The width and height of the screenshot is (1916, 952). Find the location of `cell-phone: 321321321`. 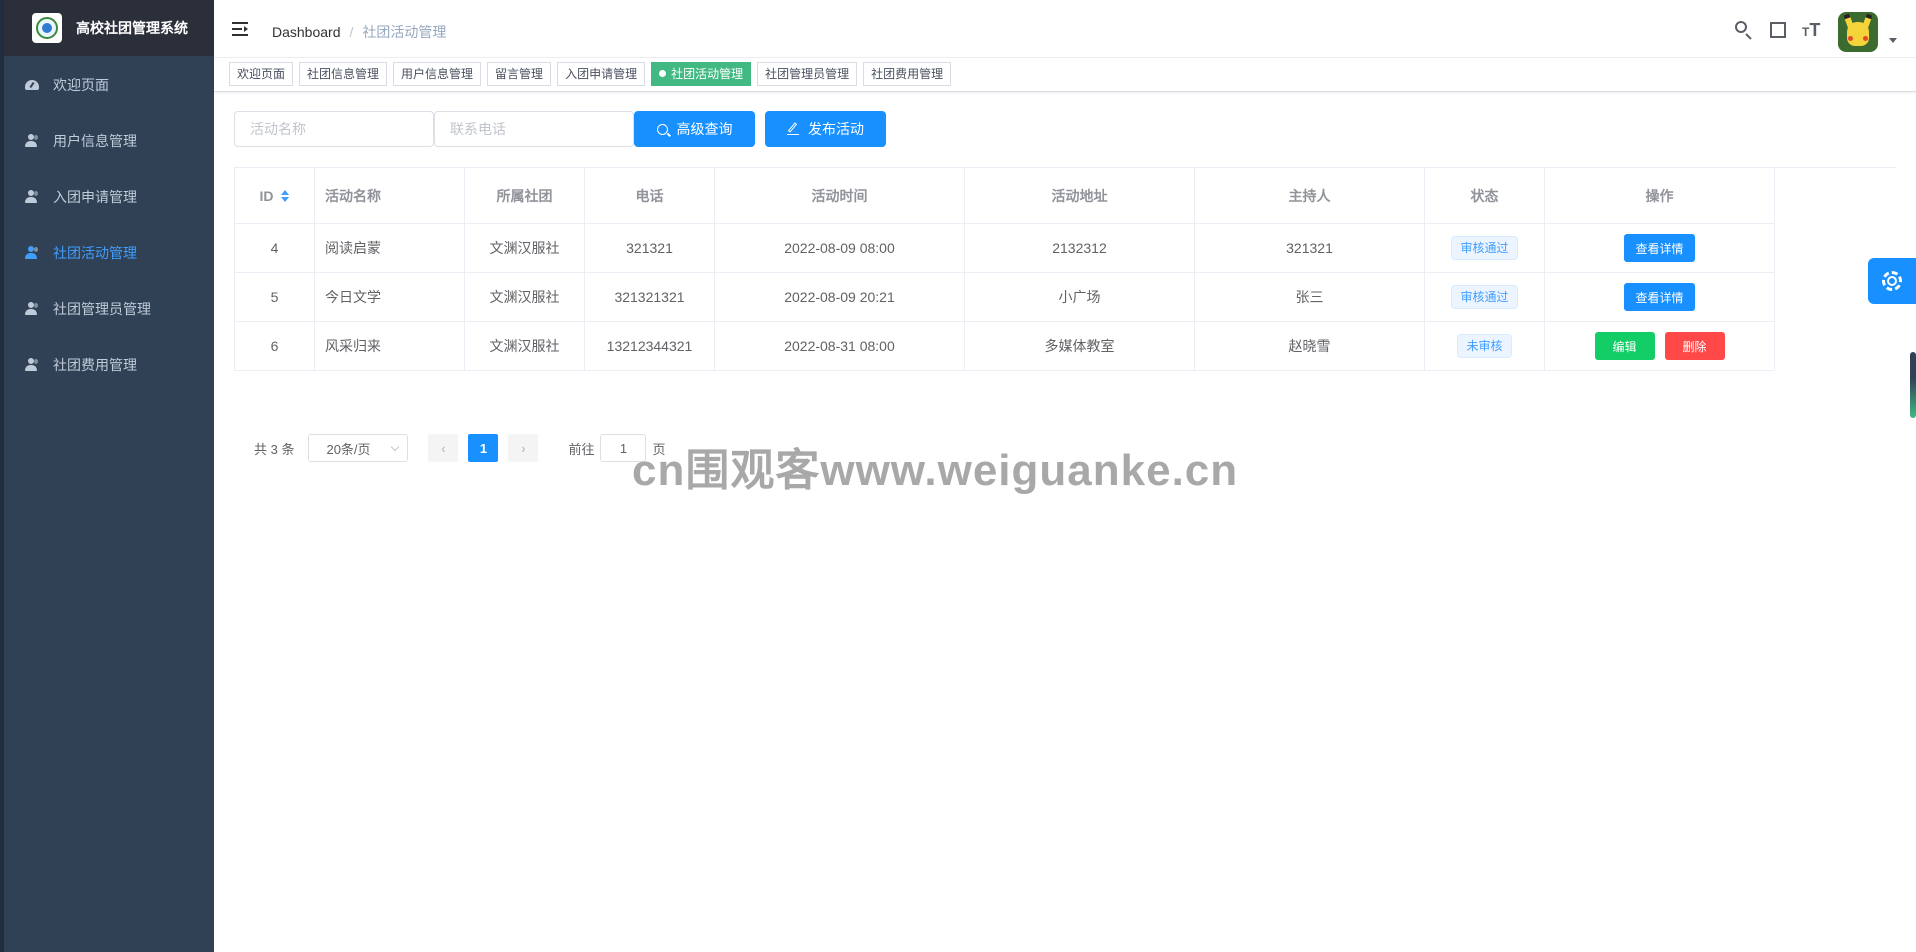

cell-phone: 321321321 is located at coordinates (650, 297).